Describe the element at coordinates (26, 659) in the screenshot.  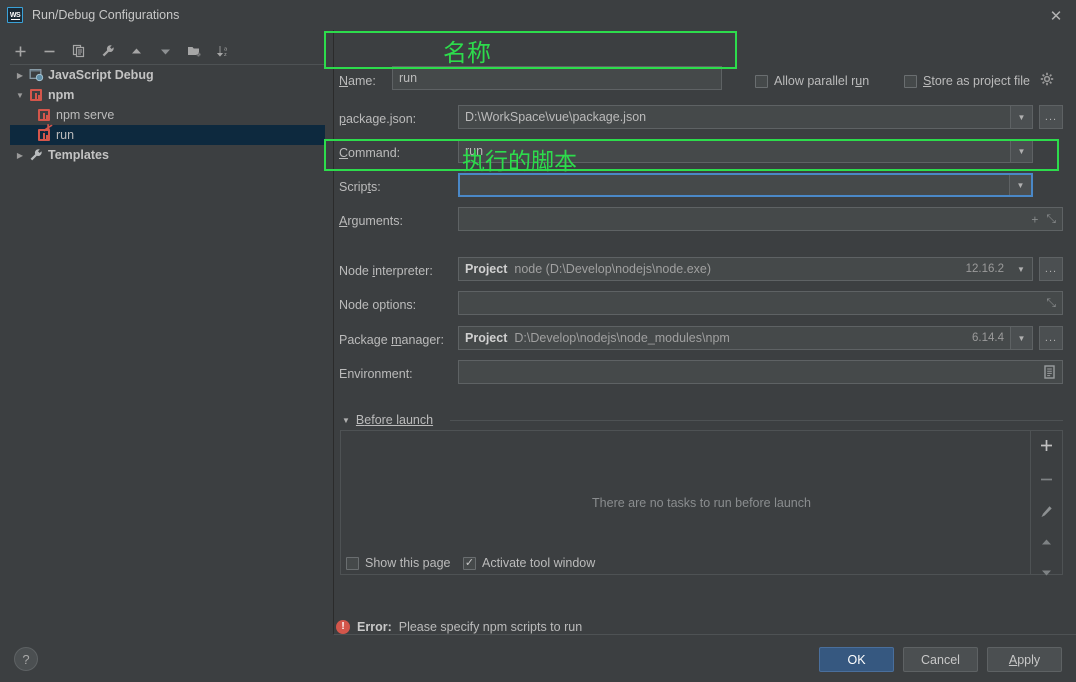
I see `help-button: ?` at that location.